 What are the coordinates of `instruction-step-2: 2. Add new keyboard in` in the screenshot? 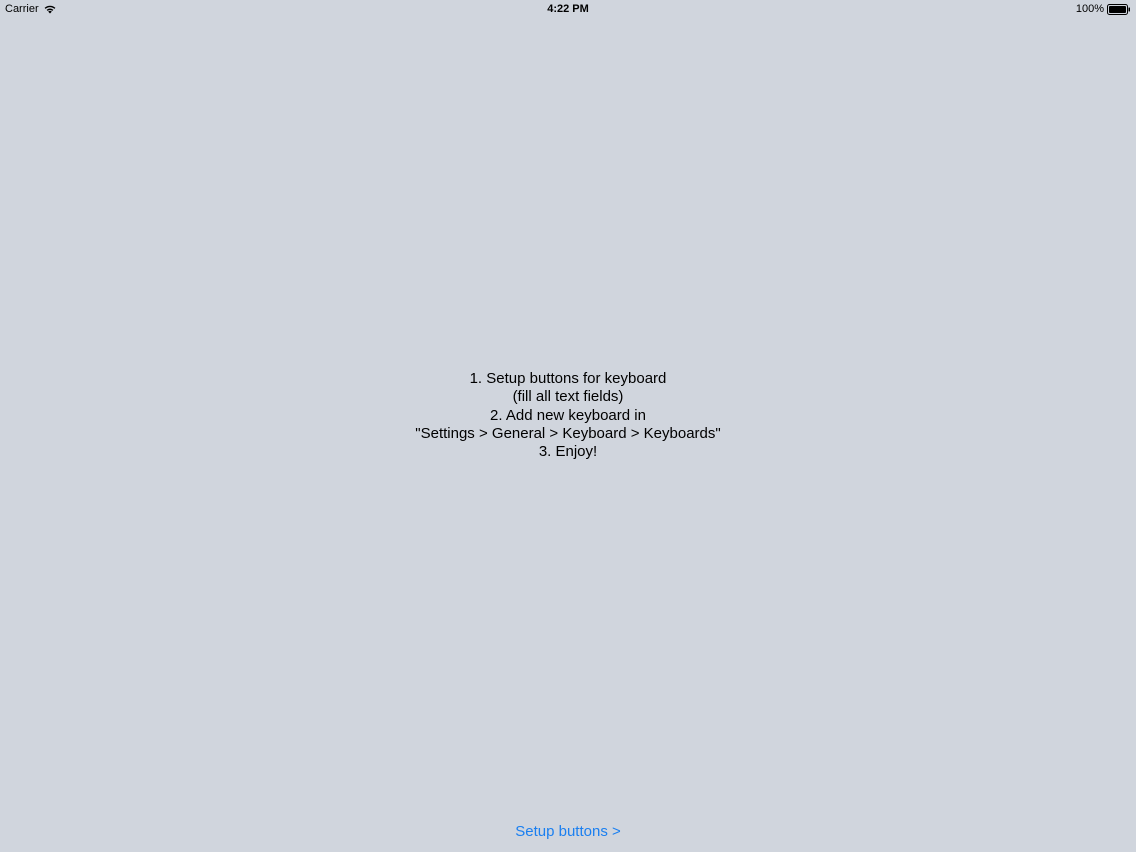 It's located at (568, 415).